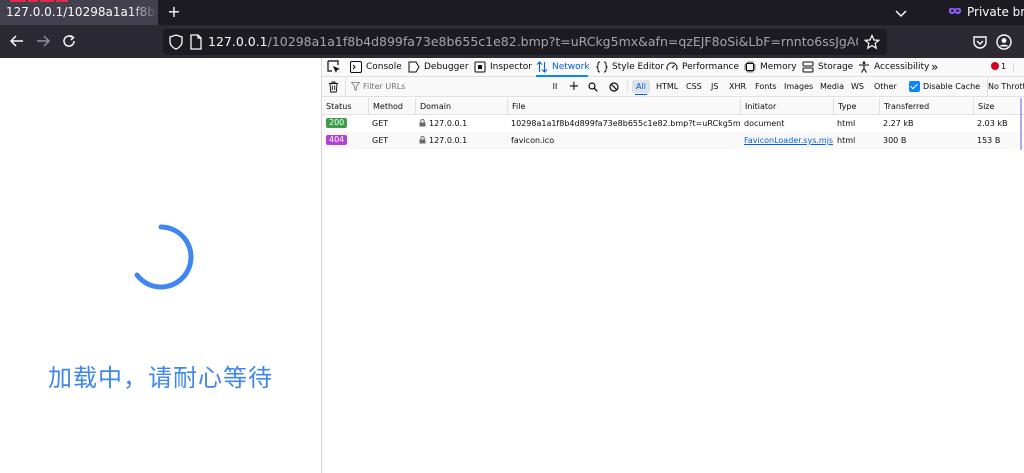 This screenshot has width=1024, height=473. I want to click on back-arrow-icon, so click(17, 41).